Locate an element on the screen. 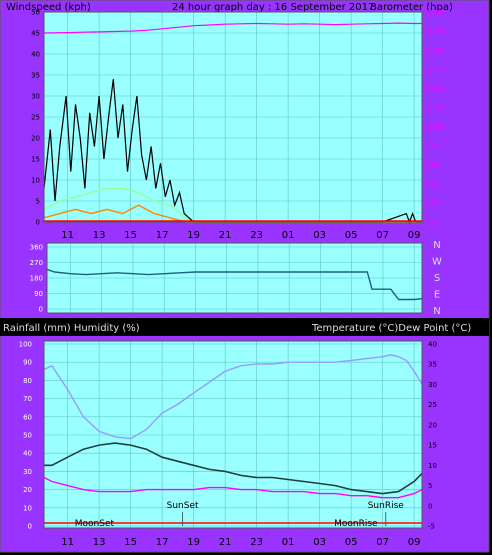 The height and width of the screenshot is (555, 492). dir-y-tick: 270 is located at coordinates (36, 263).